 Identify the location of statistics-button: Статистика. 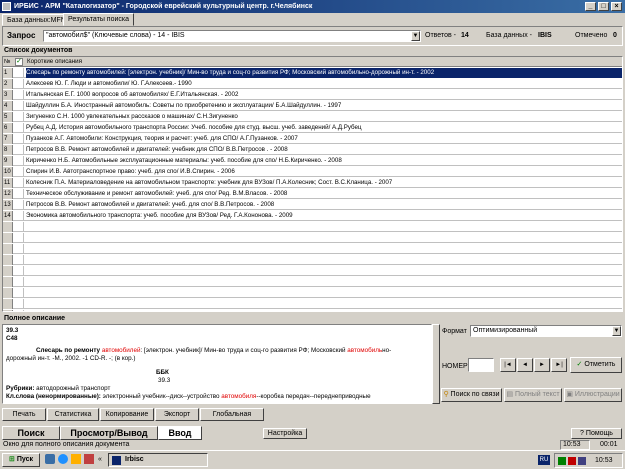
(73, 414).